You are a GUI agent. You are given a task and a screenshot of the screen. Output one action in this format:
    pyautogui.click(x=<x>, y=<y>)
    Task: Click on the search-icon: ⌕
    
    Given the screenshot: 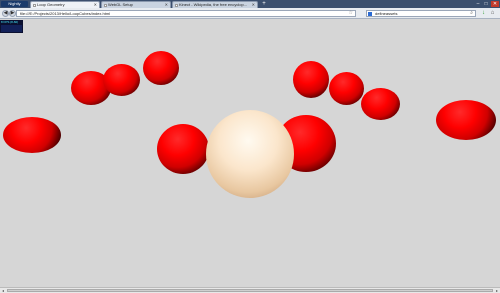 What is the action you would take?
    pyautogui.click(x=471, y=13)
    